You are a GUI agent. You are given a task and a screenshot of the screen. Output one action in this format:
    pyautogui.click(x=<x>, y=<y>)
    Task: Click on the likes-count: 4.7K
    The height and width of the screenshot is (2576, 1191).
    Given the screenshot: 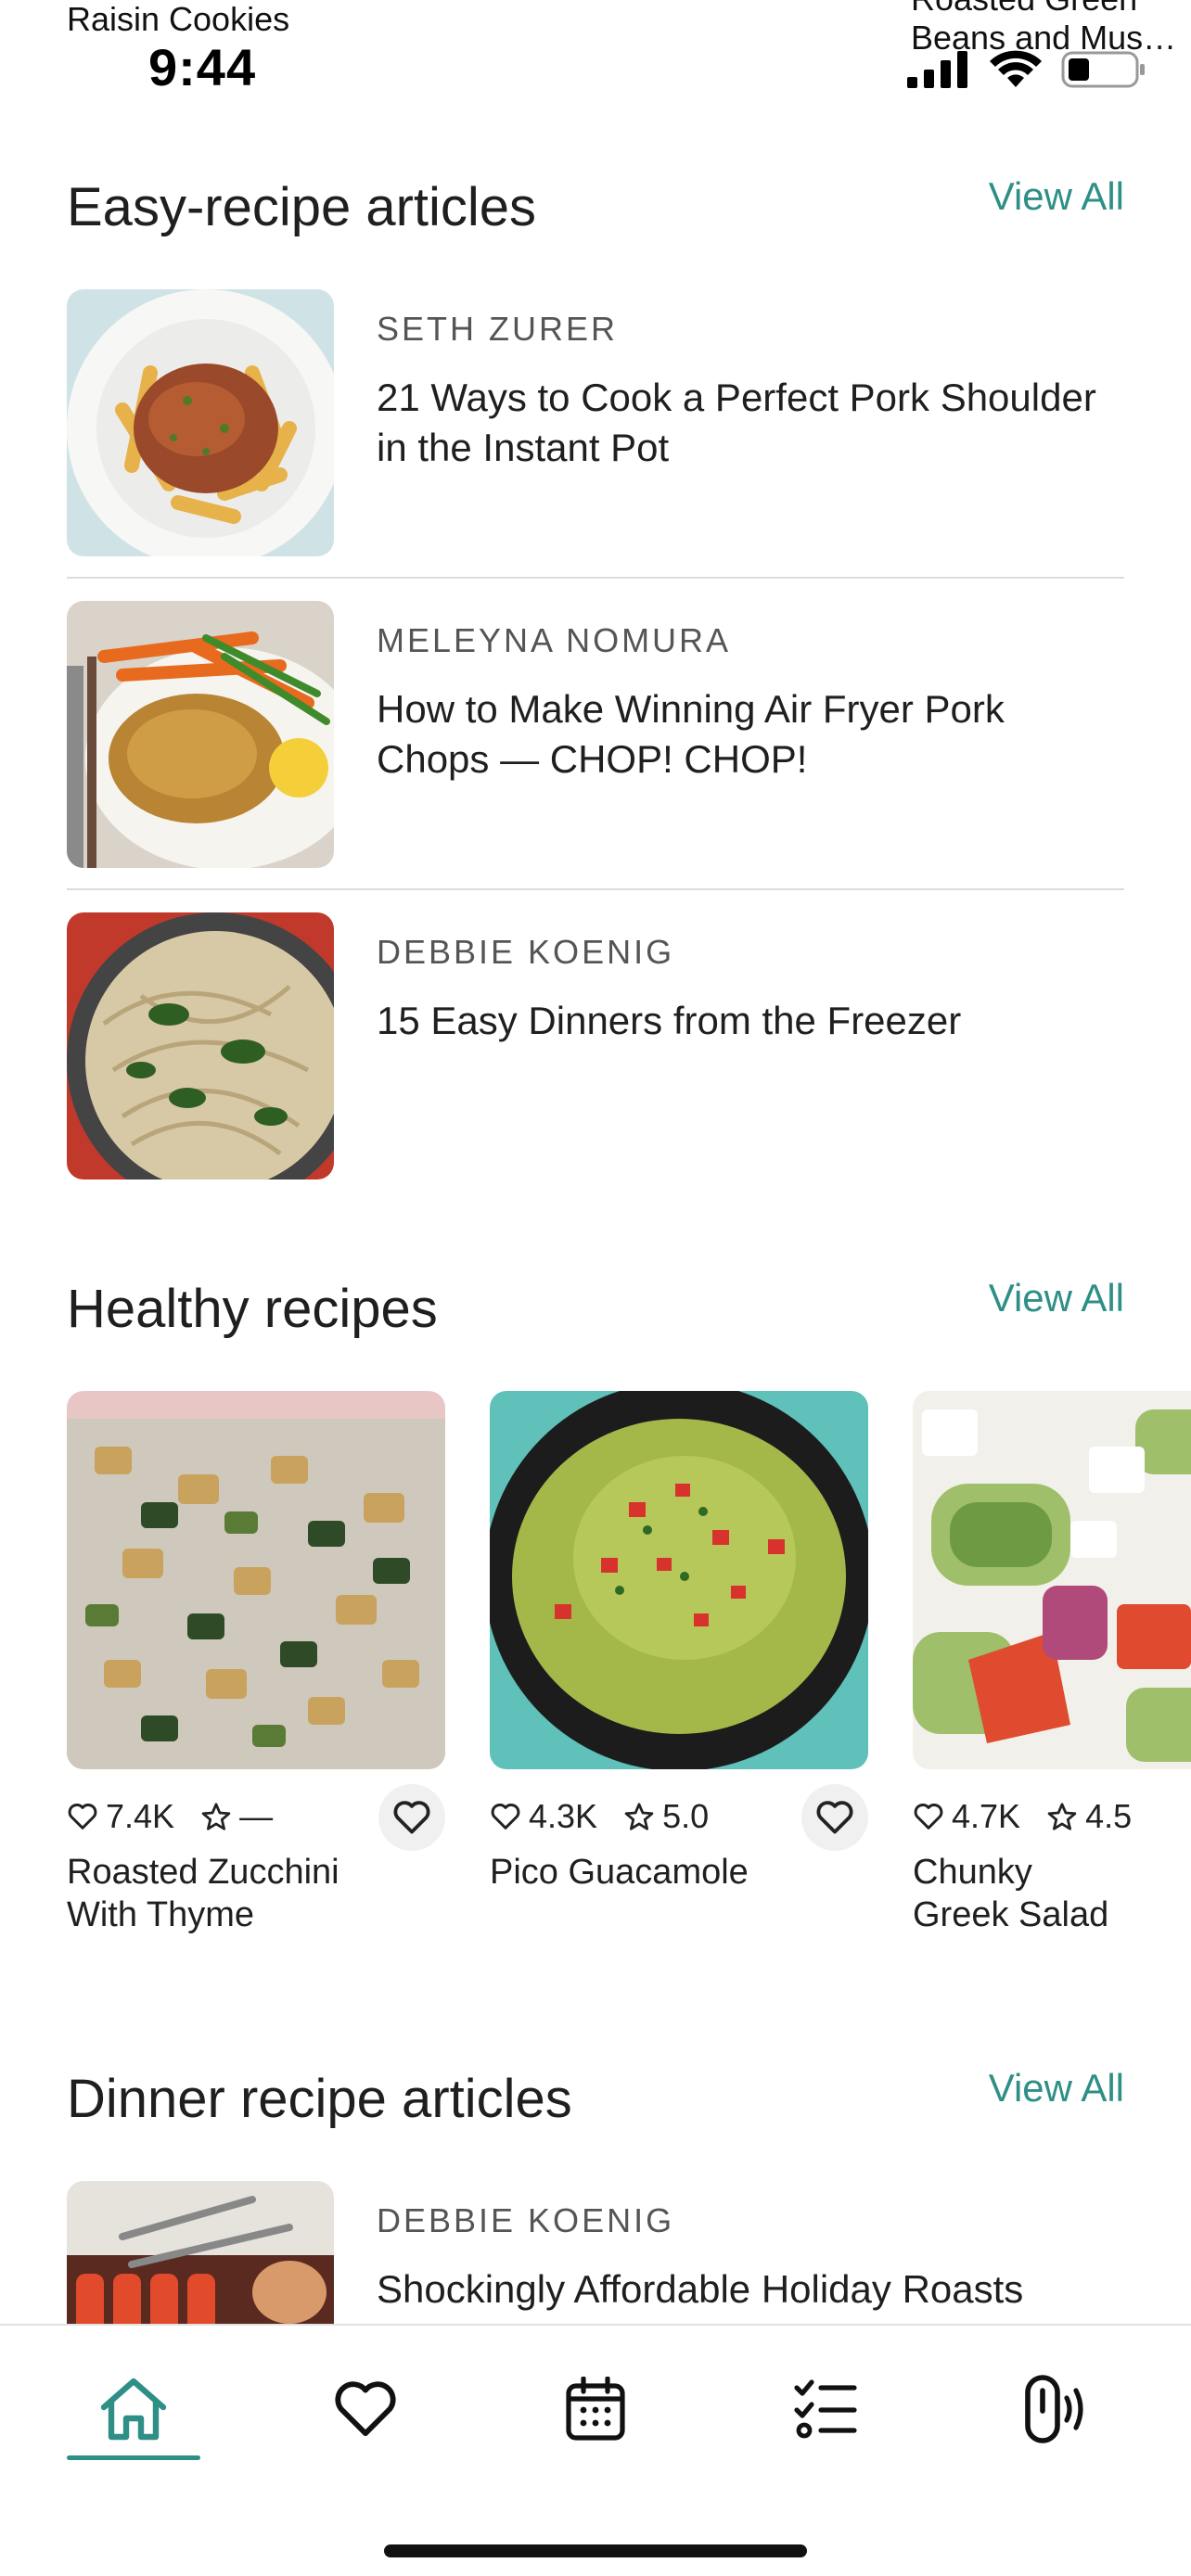 What is the action you would take?
    pyautogui.click(x=966, y=1816)
    